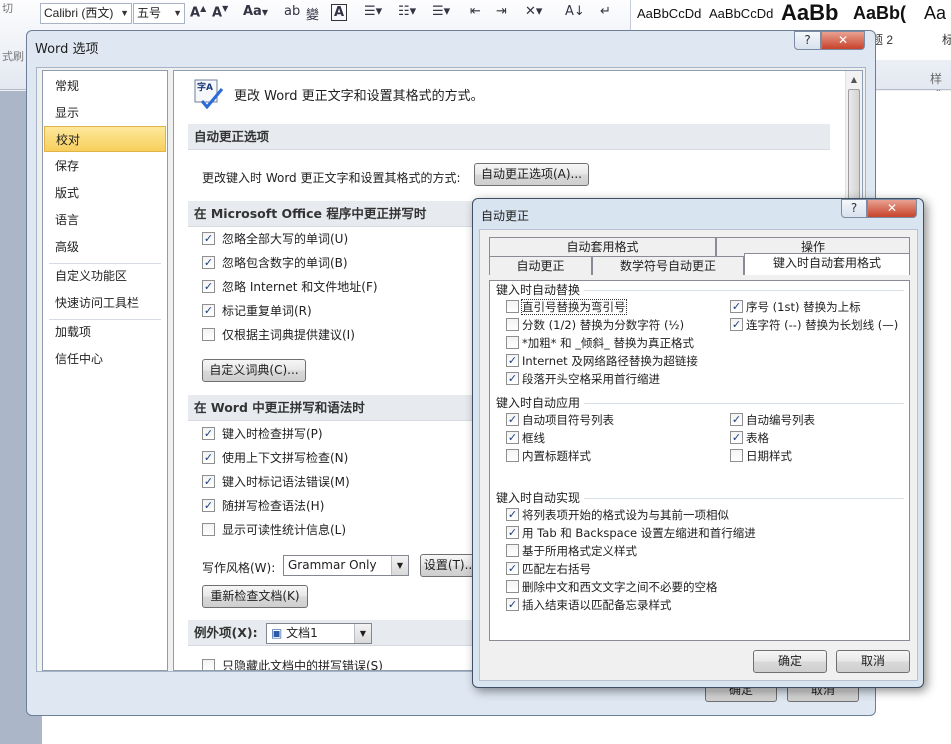 The height and width of the screenshot is (744, 951). Describe the element at coordinates (255, 11) in the screenshot. I see `change-case-icon: Aa▼` at that location.